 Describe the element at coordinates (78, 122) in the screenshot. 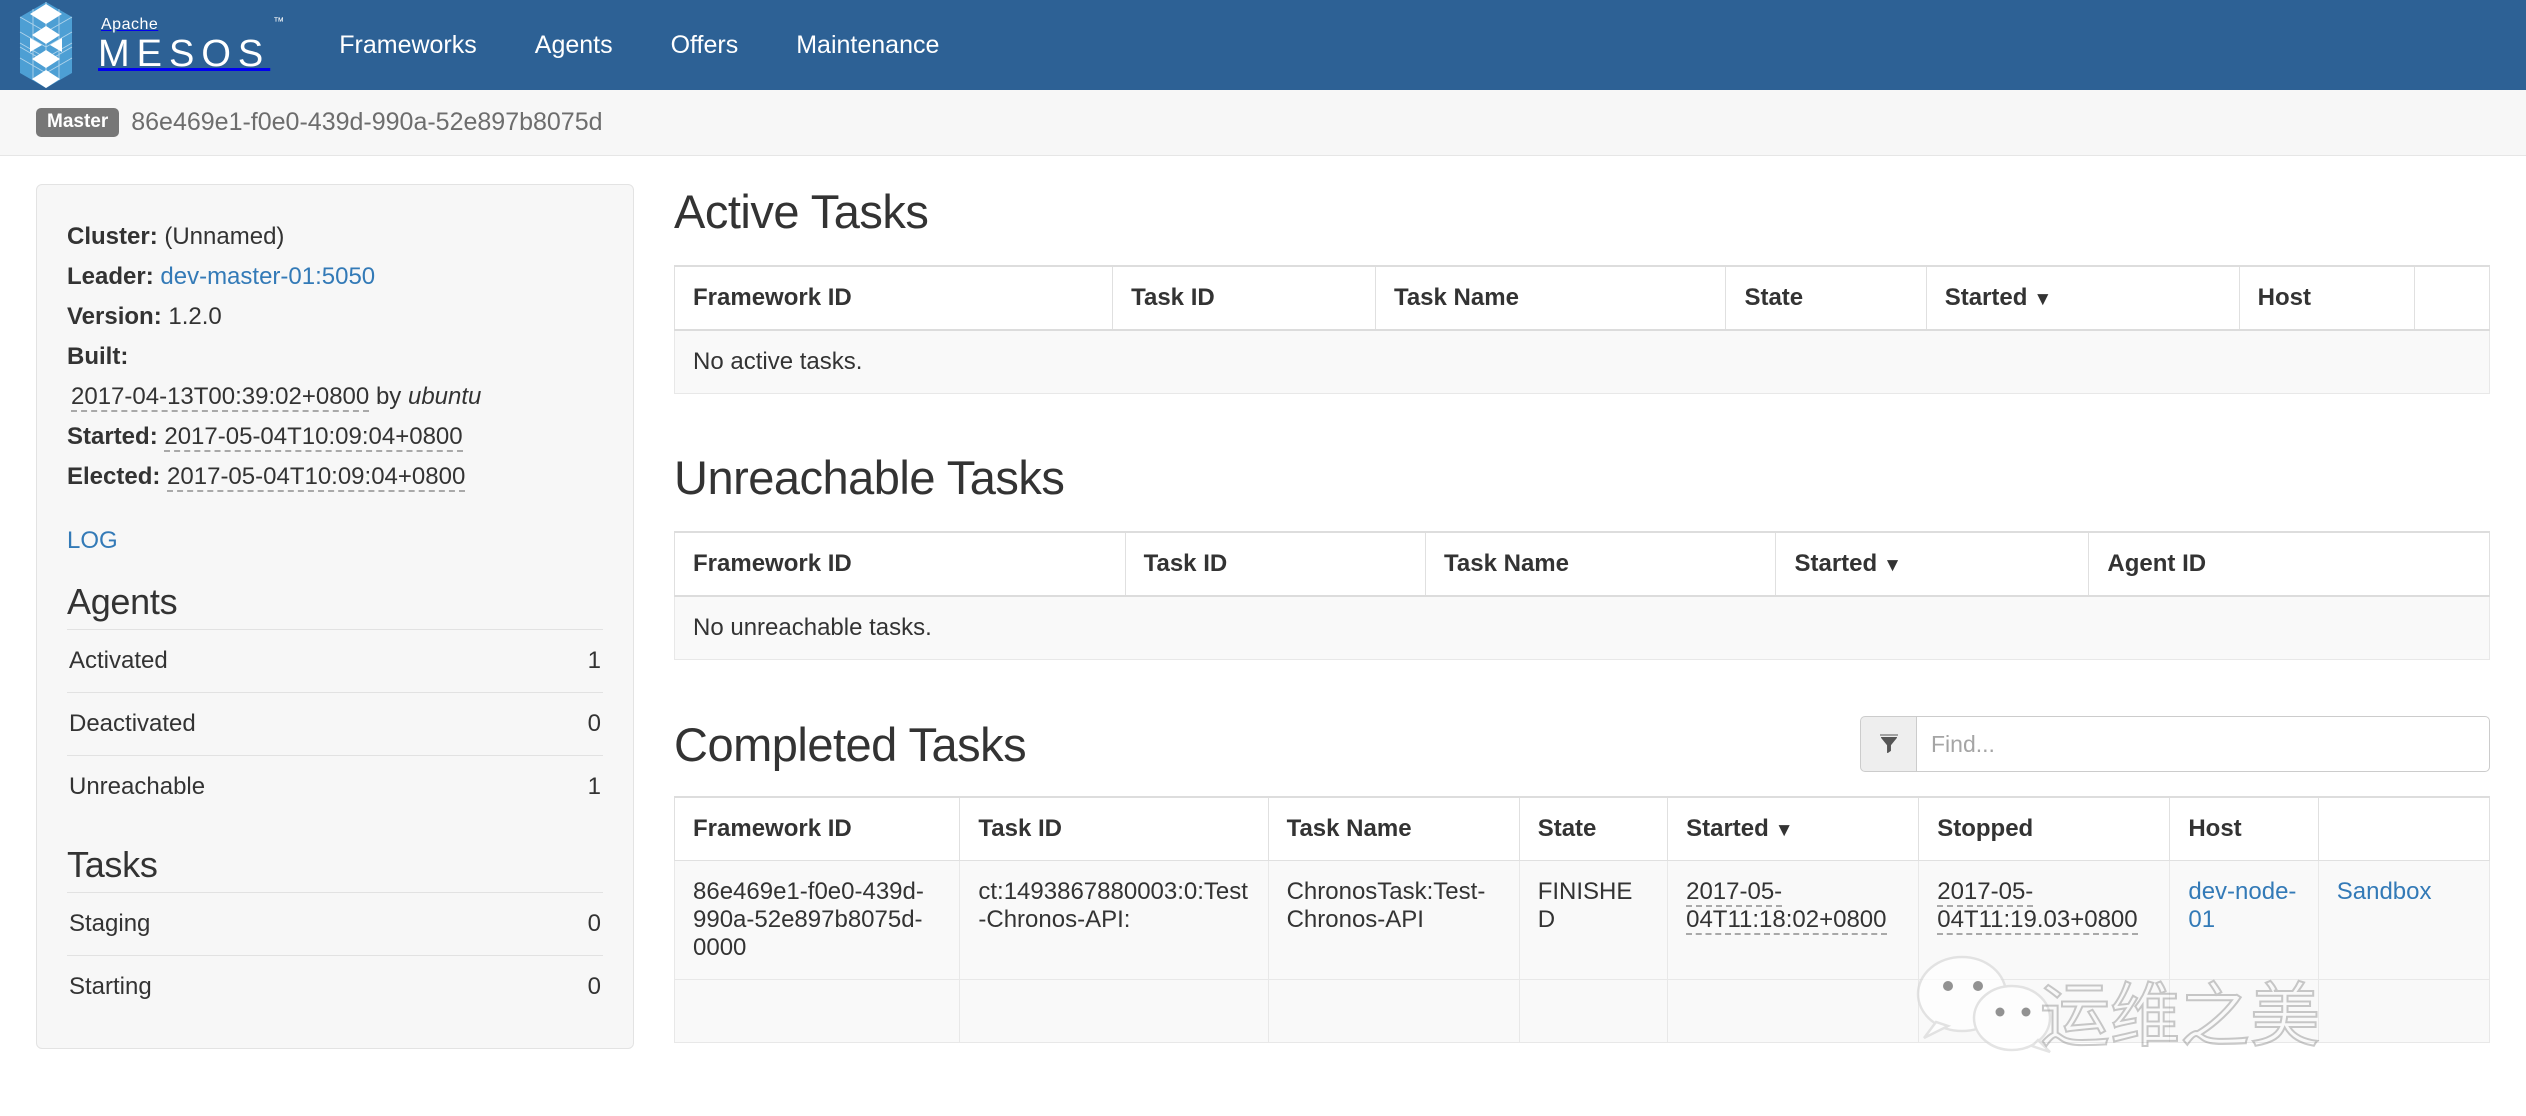

I see `master-badge: Master` at that location.